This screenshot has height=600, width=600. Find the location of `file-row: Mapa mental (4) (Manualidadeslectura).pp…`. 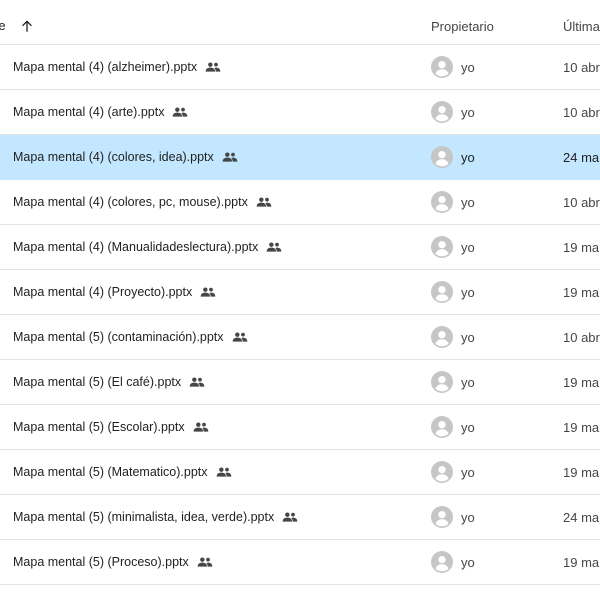

file-row: Mapa mental (4) (Manualidadeslectura).pp… is located at coordinates (300, 247).